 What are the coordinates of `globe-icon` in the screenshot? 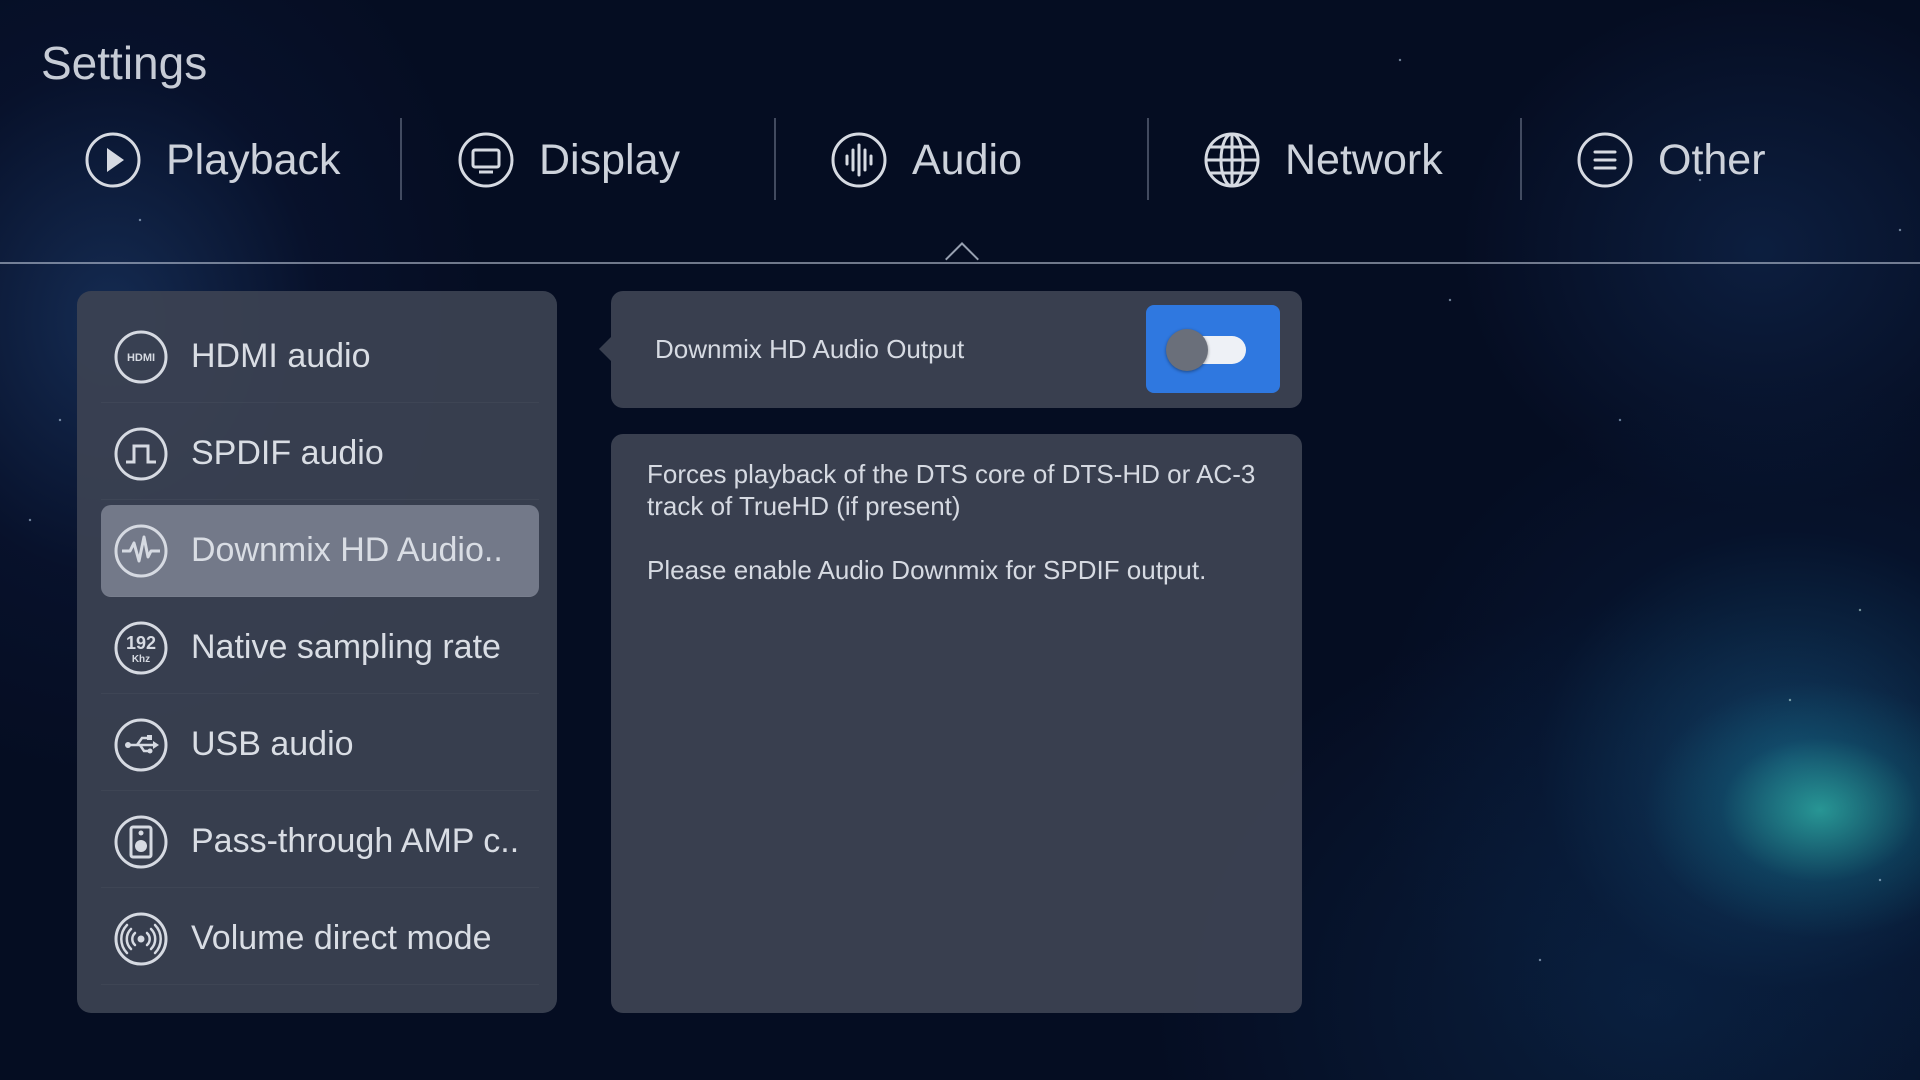 It's located at (1232, 160).